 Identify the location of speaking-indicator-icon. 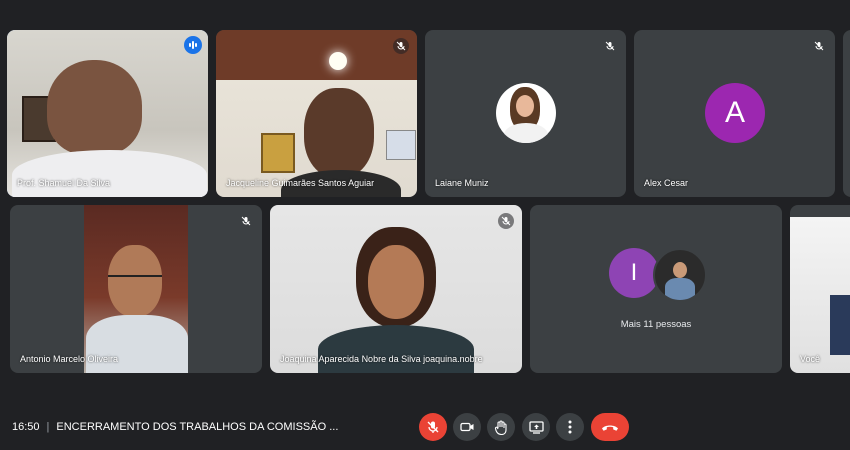
(193, 45).